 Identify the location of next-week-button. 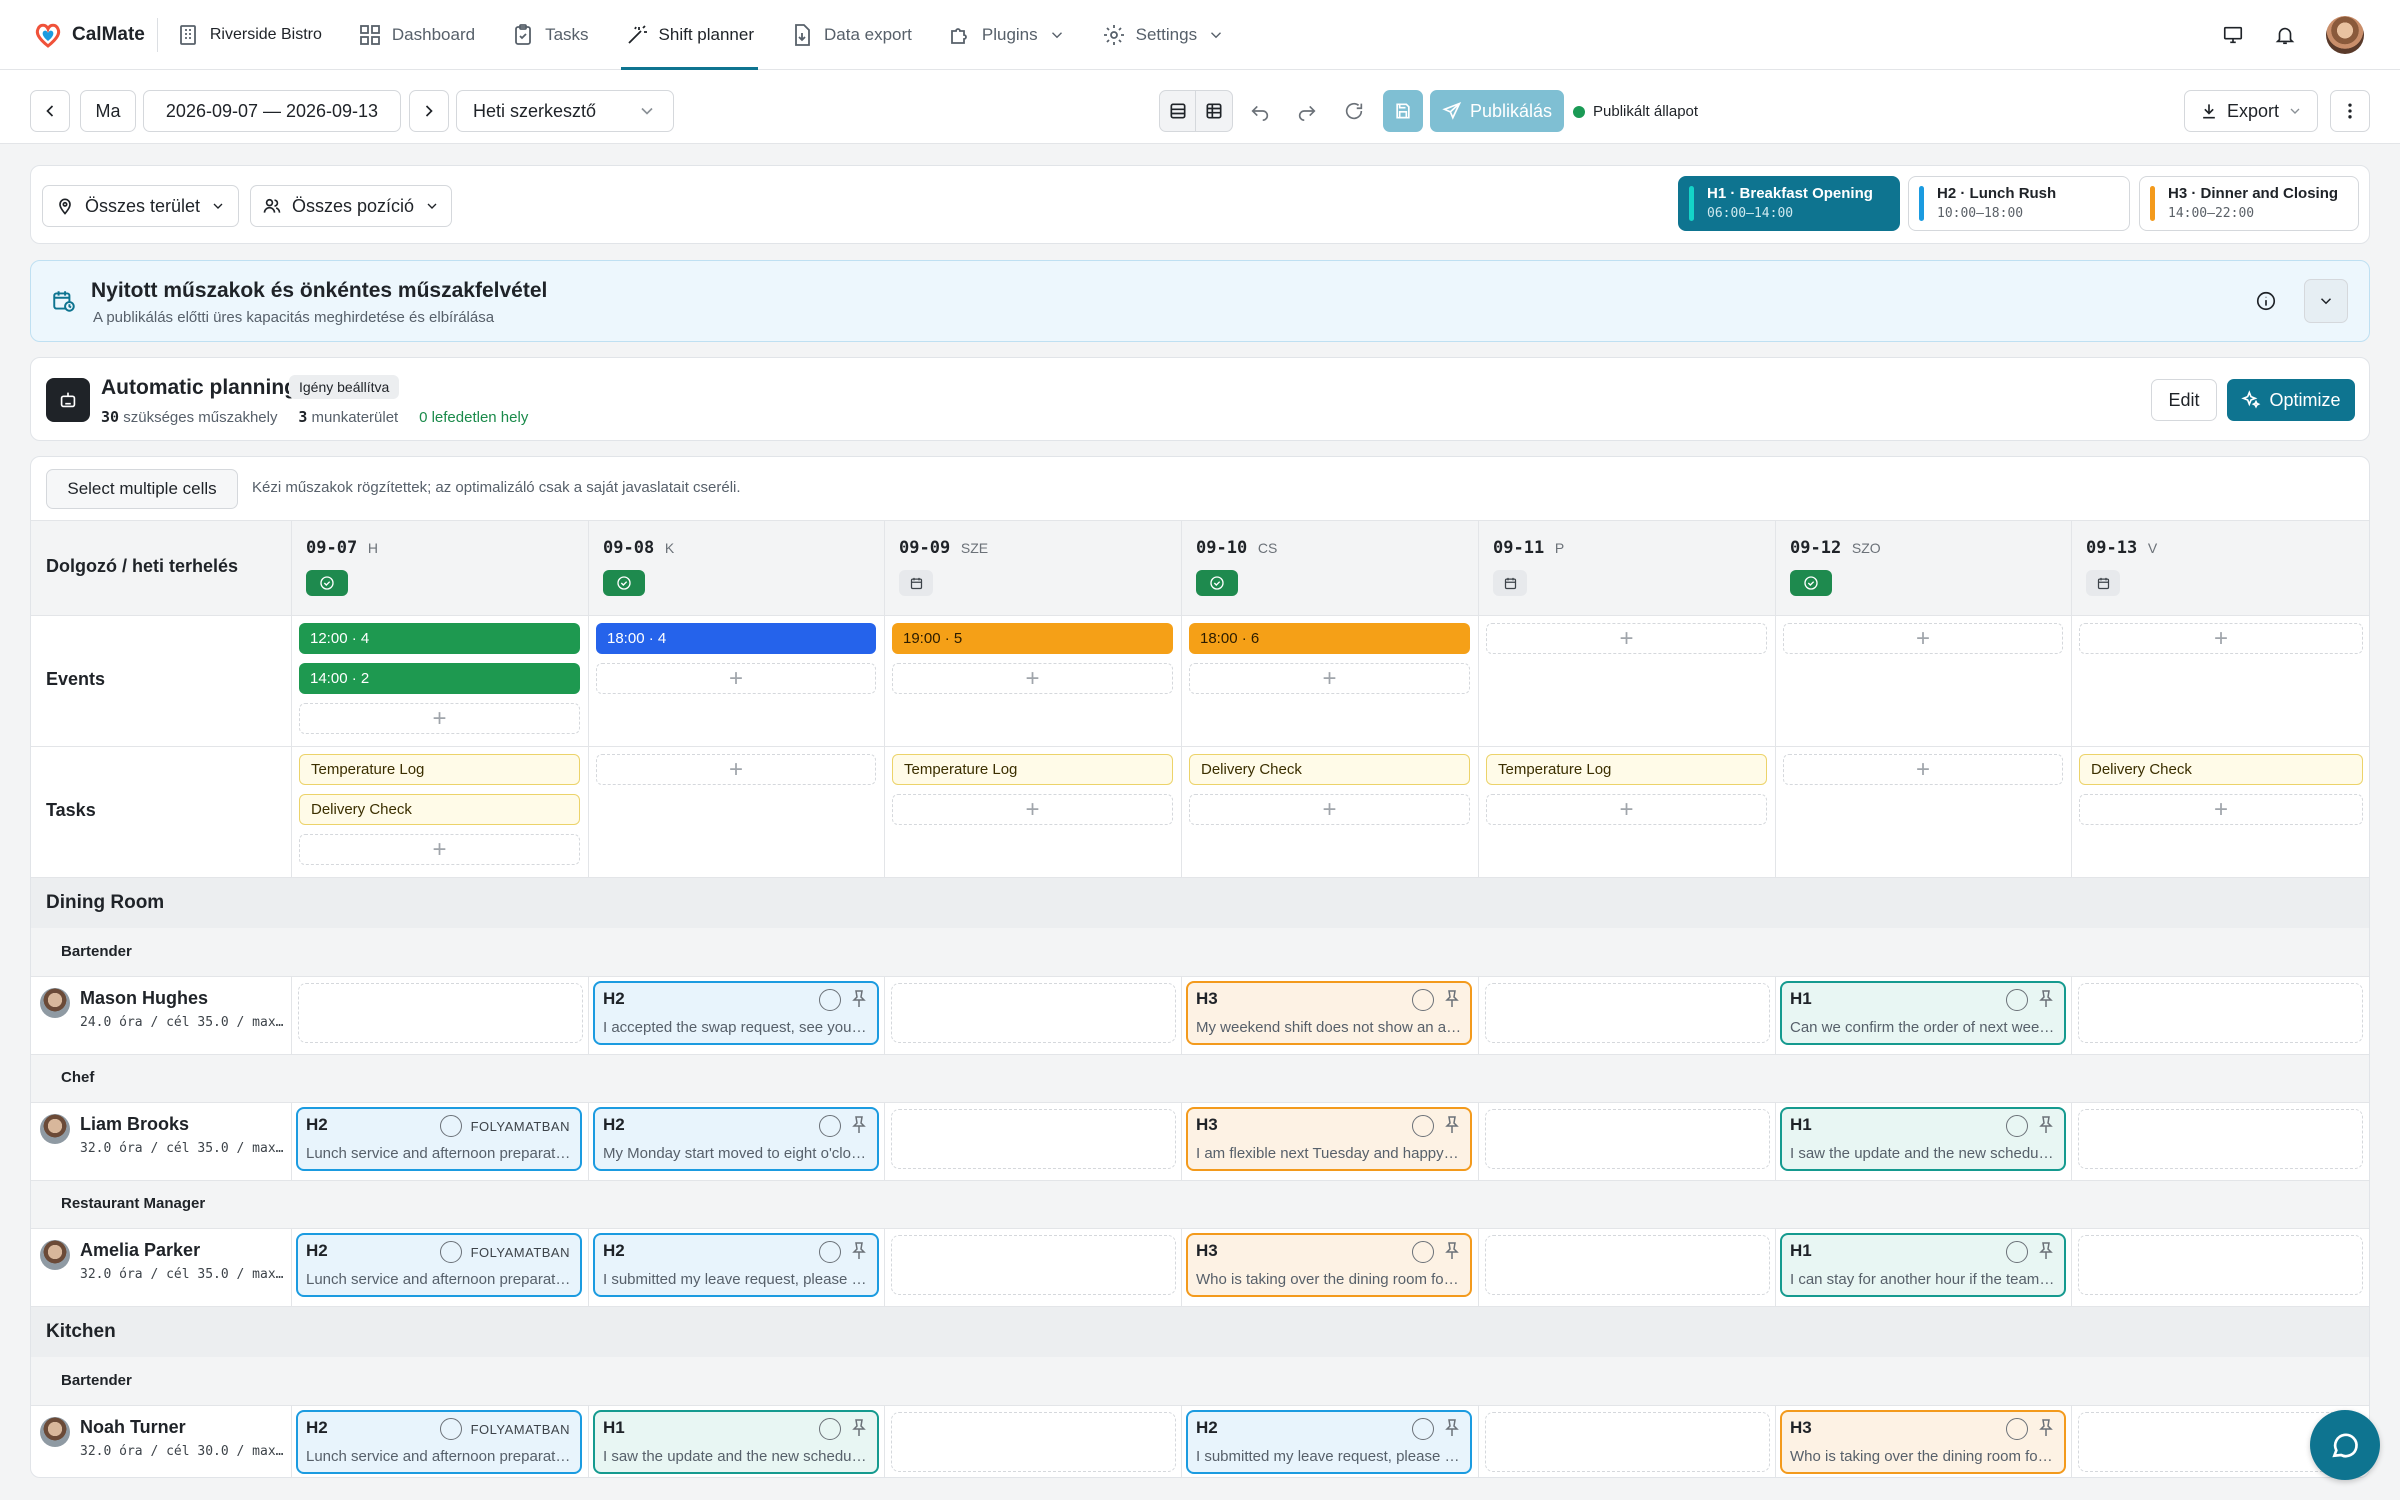
(429, 111).